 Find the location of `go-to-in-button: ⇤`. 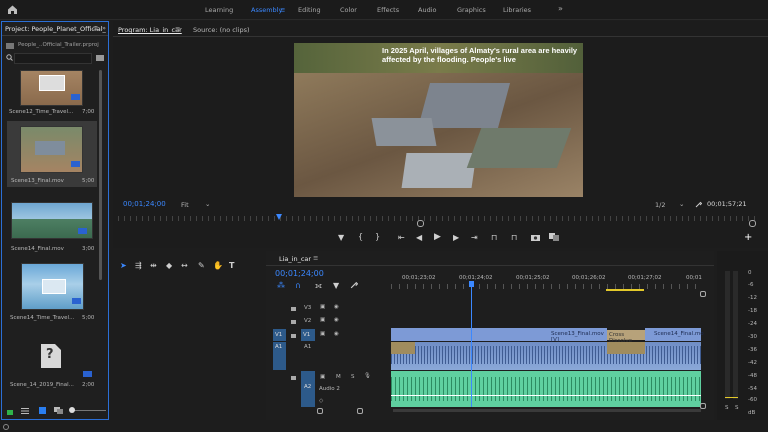

go-to-in-button: ⇤ is located at coordinates (401, 237).